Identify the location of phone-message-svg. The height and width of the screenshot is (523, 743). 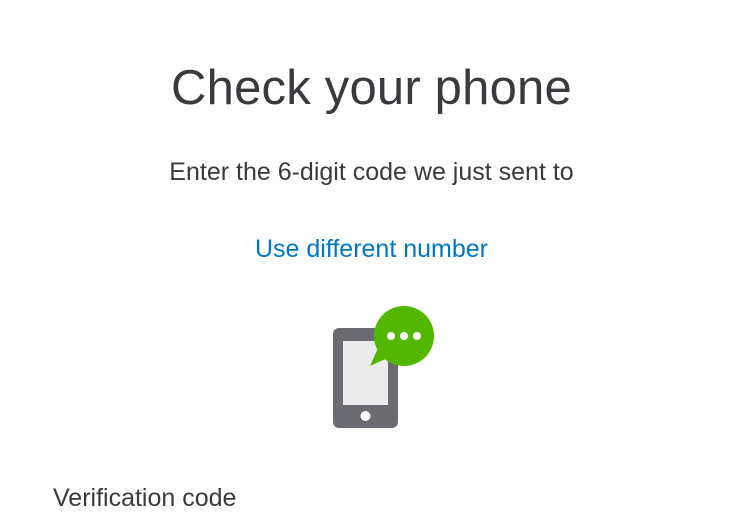
(383, 367).